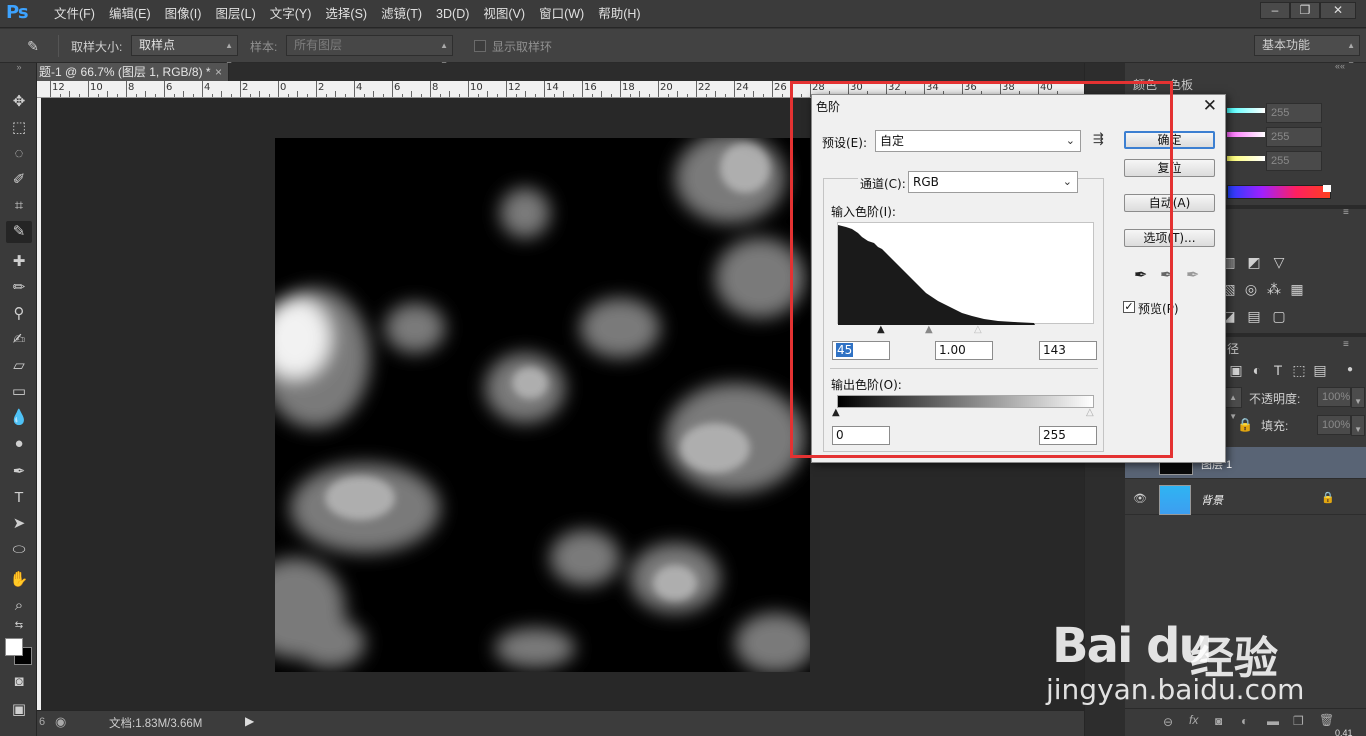 The height and width of the screenshot is (736, 1366). What do you see at coordinates (19, 392) in the screenshot?
I see `gradient-tool-icon: ▭` at bounding box center [19, 392].